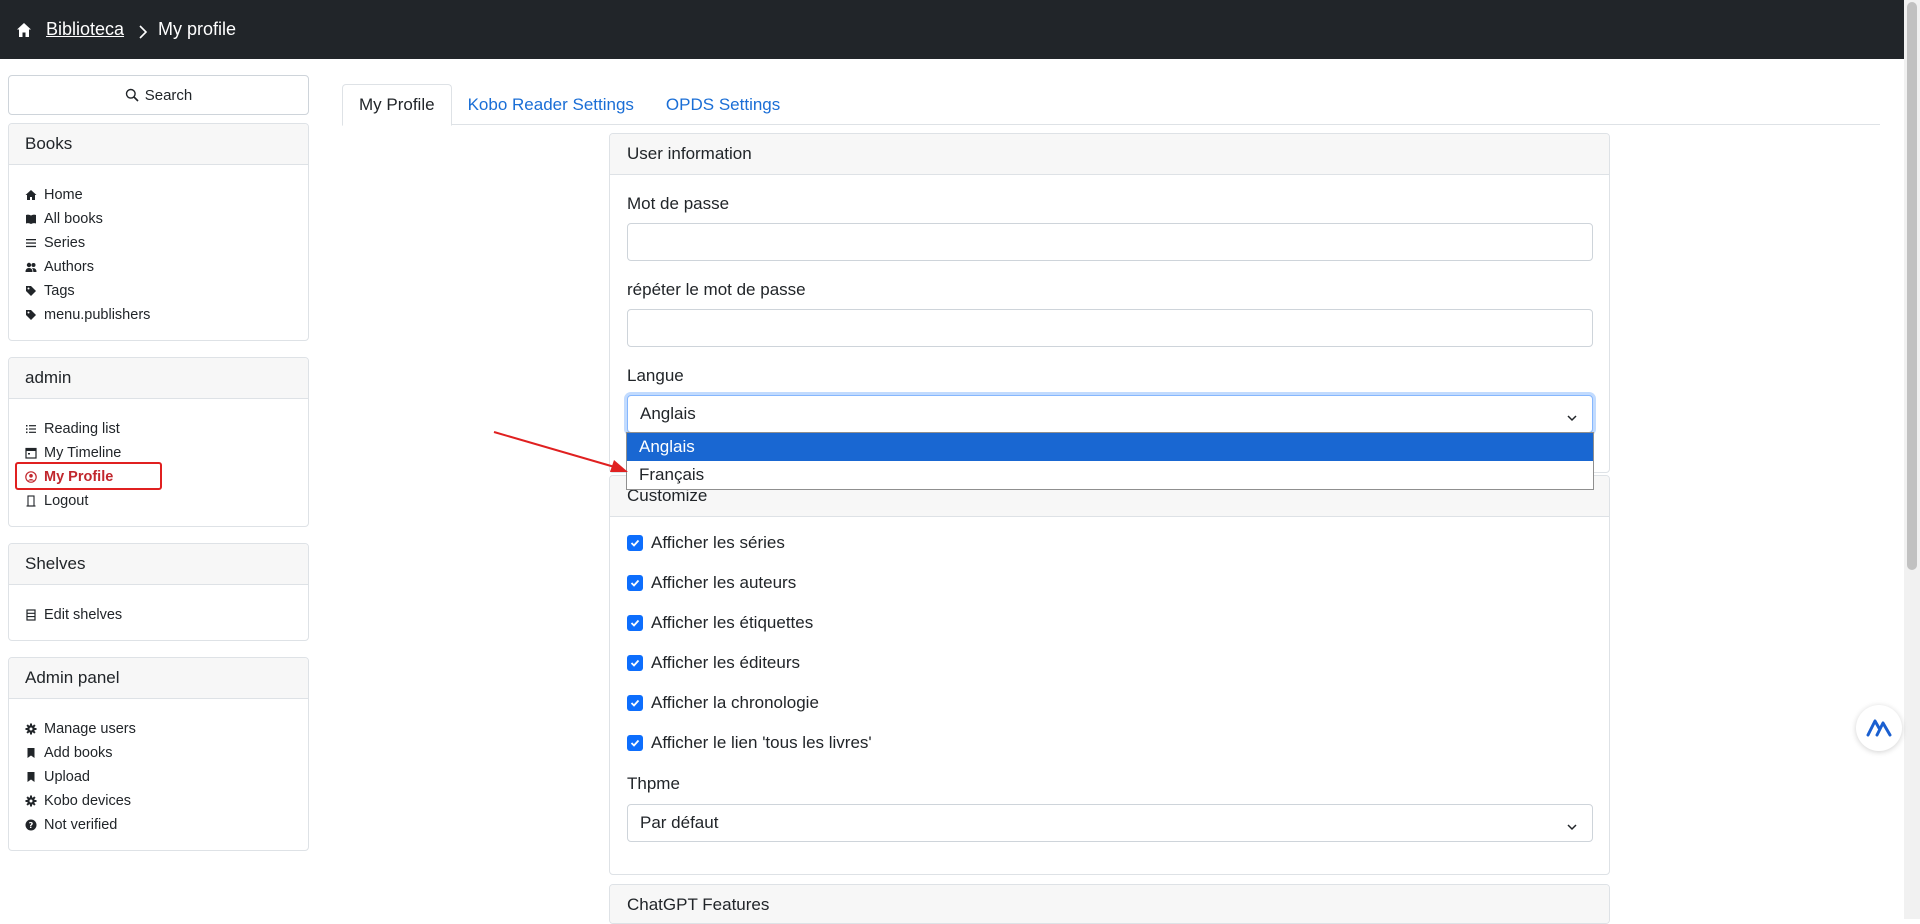 This screenshot has height=924, width=1920. What do you see at coordinates (63, 195) in the screenshot?
I see `sidebar-item-label: Home` at bounding box center [63, 195].